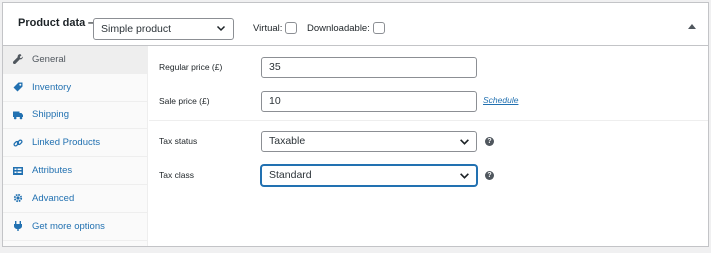 The width and height of the screenshot is (711, 253). What do you see at coordinates (178, 141) in the screenshot?
I see `tax-status-label: Tax status` at bounding box center [178, 141].